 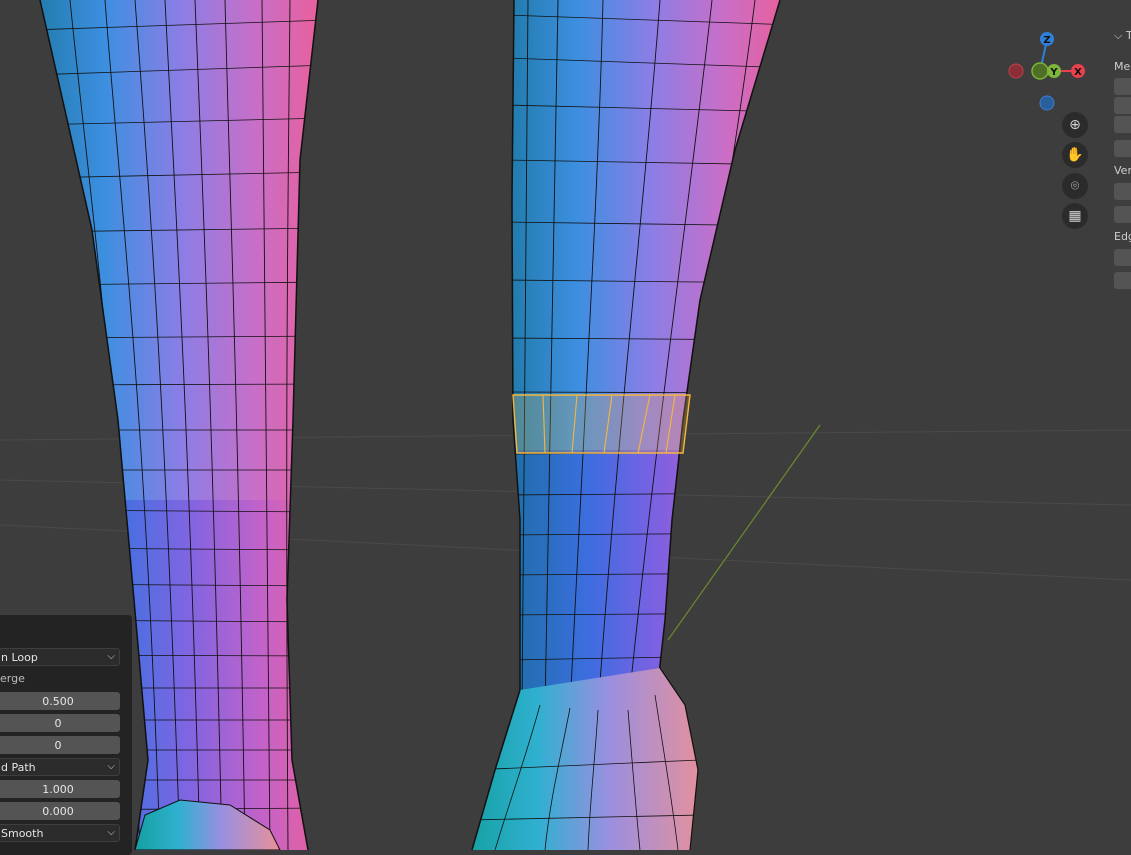 I want to click on sidebar-header: T, so click(x=1128, y=35).